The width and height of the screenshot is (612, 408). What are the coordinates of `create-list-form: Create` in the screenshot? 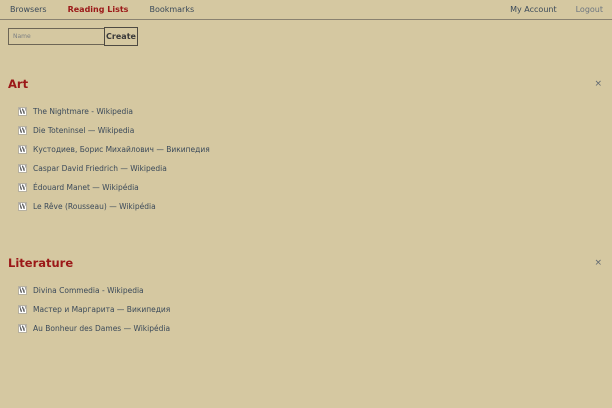 It's located at (73, 36).